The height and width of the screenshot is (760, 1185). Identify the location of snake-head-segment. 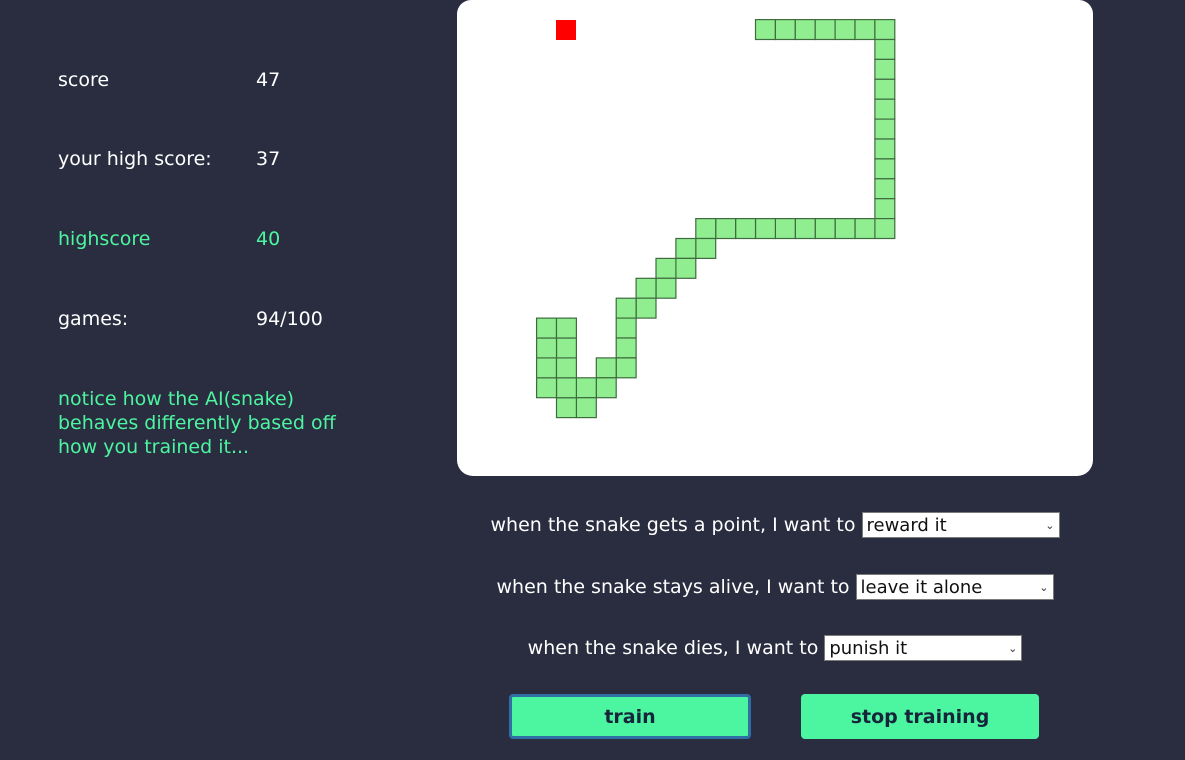
(566, 328).